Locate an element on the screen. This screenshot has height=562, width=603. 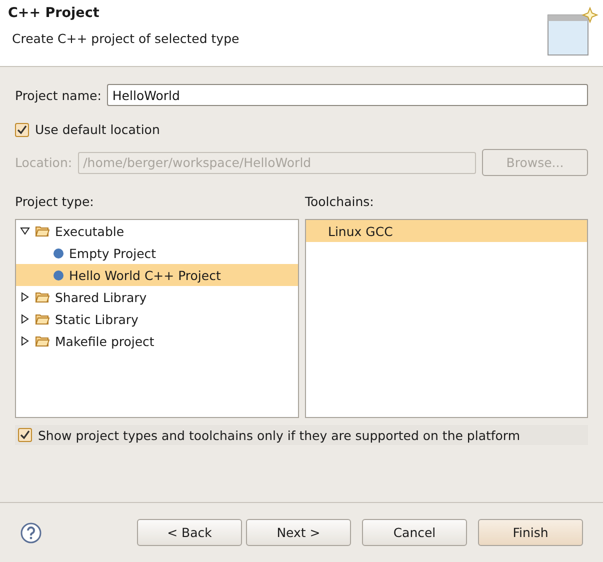
subtitle: Create C++ project of selected type is located at coordinates (125, 38).